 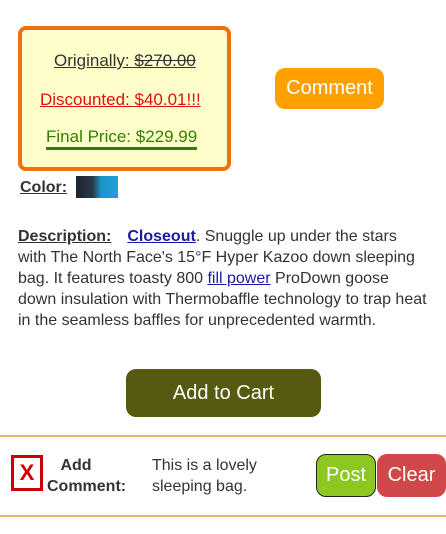 I want to click on close-icon: X, so click(x=27, y=473).